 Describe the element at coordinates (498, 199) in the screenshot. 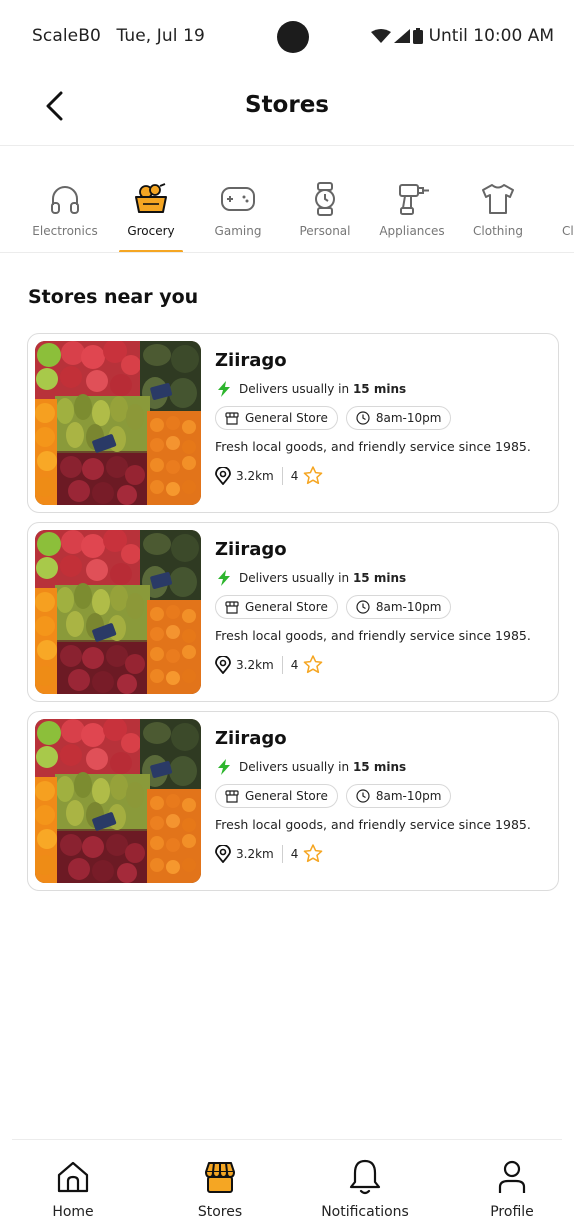

I see `tshirt-icon` at that location.